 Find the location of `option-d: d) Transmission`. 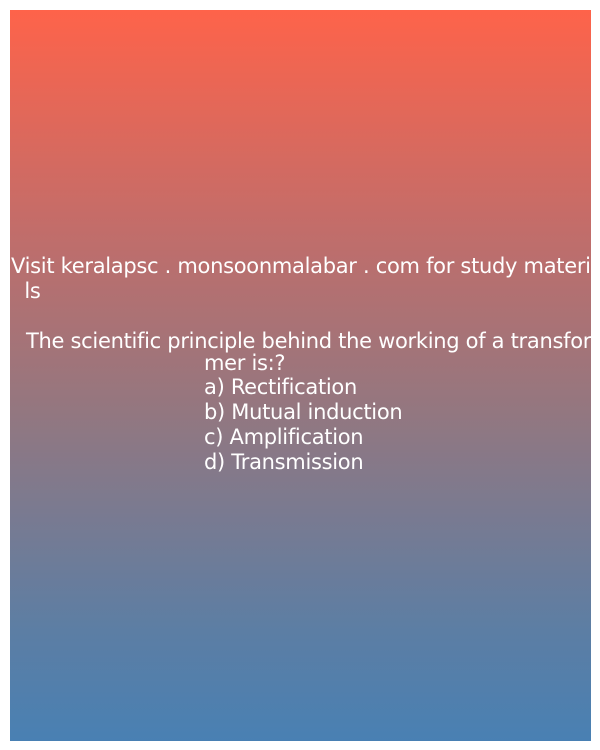

option-d: d) Transmission is located at coordinates (284, 462).